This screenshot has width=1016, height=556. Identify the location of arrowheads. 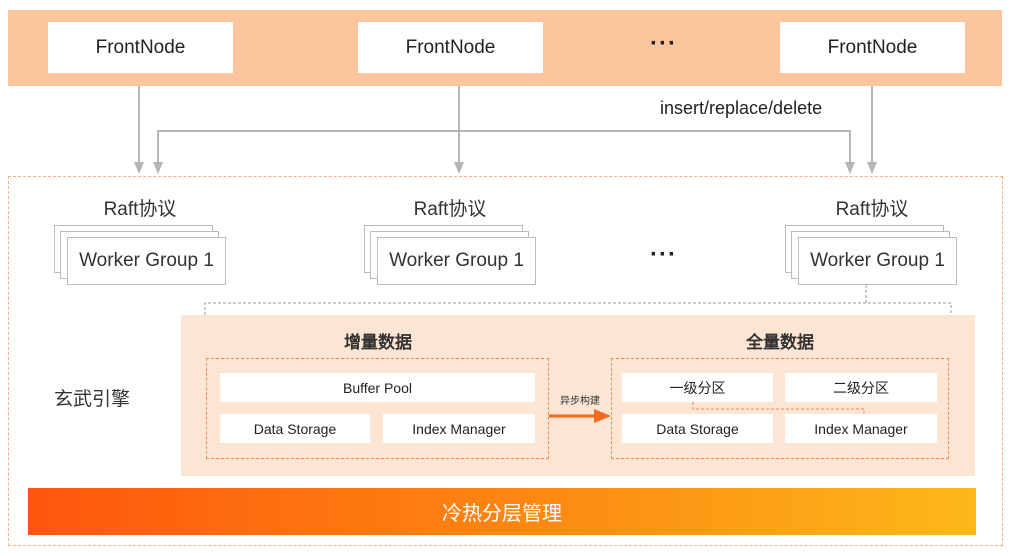
(505, 168).